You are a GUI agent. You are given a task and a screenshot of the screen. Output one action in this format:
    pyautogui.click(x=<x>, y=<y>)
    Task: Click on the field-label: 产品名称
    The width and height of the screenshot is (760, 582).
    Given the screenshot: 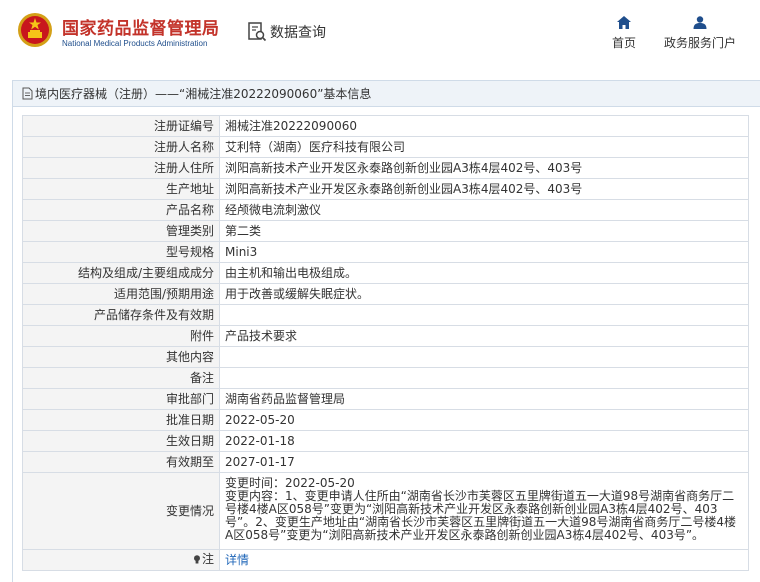 What is the action you would take?
    pyautogui.click(x=121, y=210)
    